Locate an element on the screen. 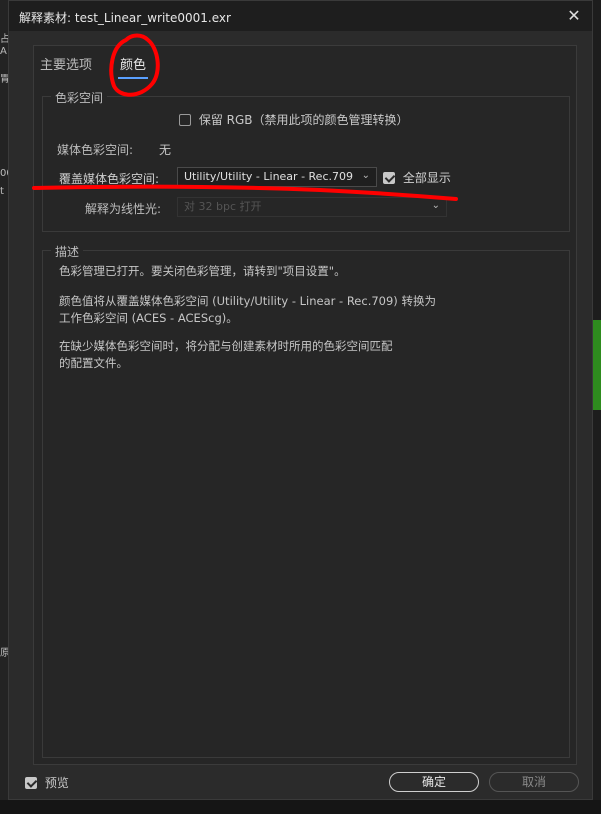  media-color-space-label: 媒体色彩空间: is located at coordinates (95, 150).